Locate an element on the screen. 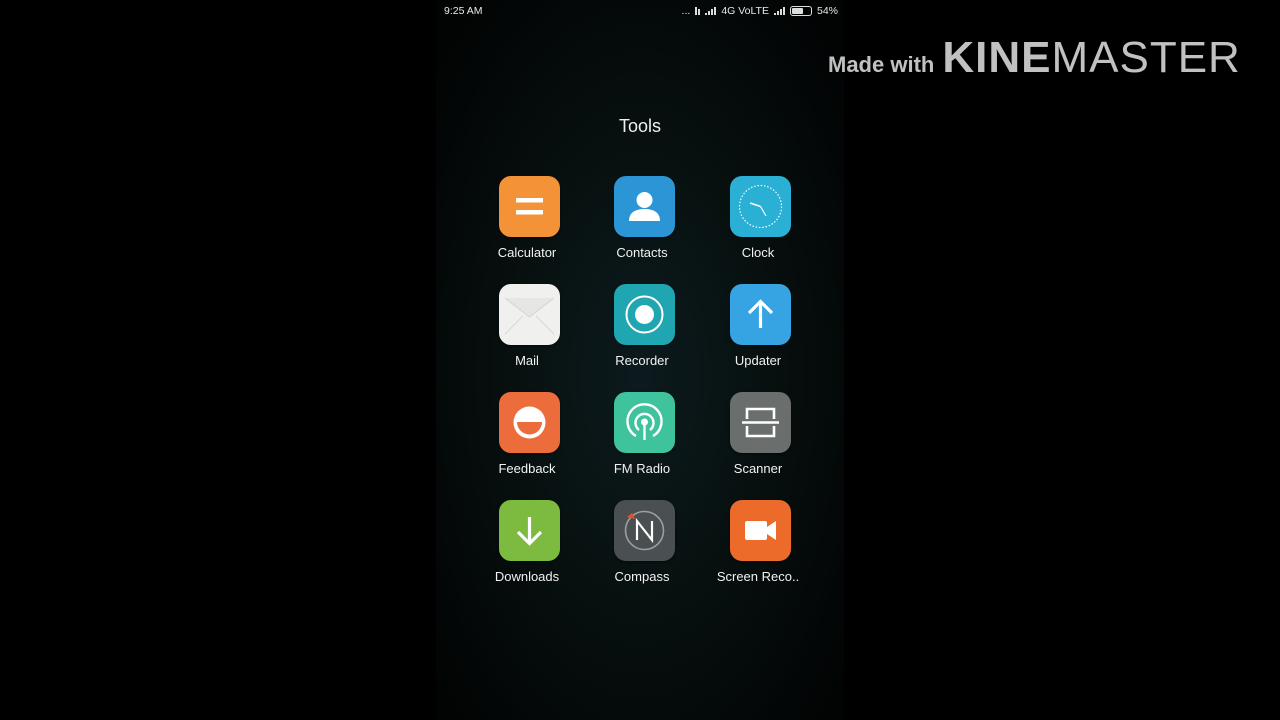 This screenshot has width=1280, height=720. contacts-icon is located at coordinates (644, 206).